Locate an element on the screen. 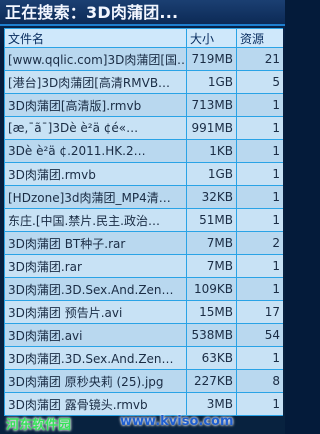  filename-cell: 3D肉蒲团 BT种子.rar is located at coordinates (95, 243).